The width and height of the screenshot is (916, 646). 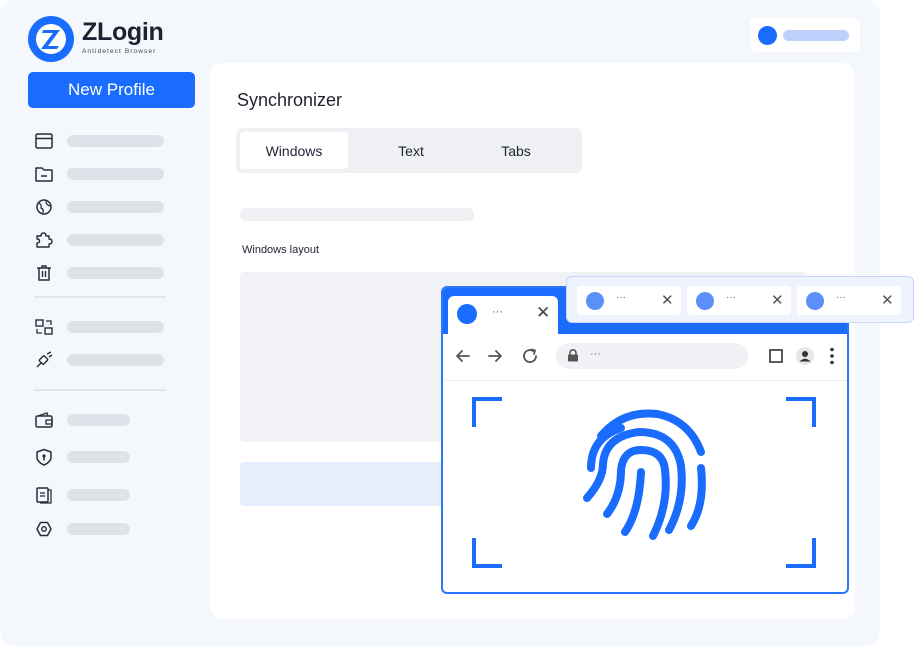 What do you see at coordinates (44, 207) in the screenshot?
I see `globe-icon` at bounding box center [44, 207].